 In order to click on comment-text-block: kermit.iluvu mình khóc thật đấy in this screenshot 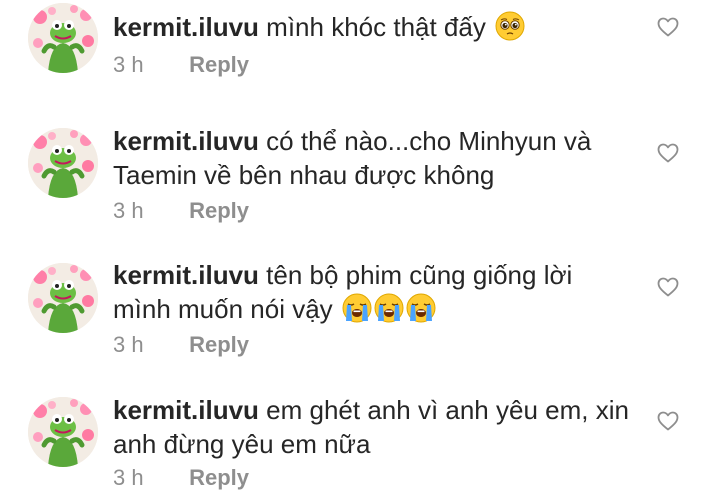, I will do `click(373, 27)`.